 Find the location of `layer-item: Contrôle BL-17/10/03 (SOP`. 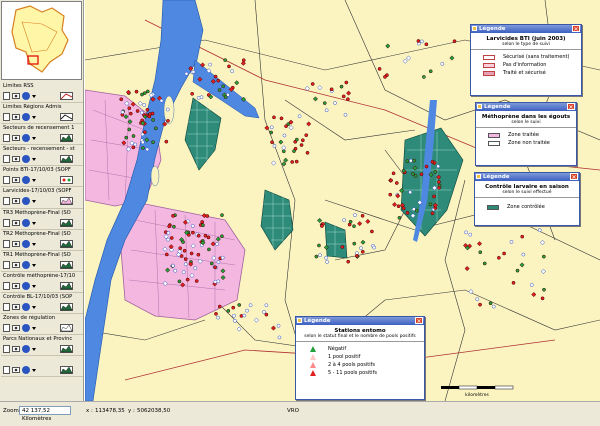

layer-item: Contrôle BL-17/10/03 (SOP is located at coordinates (42, 304).